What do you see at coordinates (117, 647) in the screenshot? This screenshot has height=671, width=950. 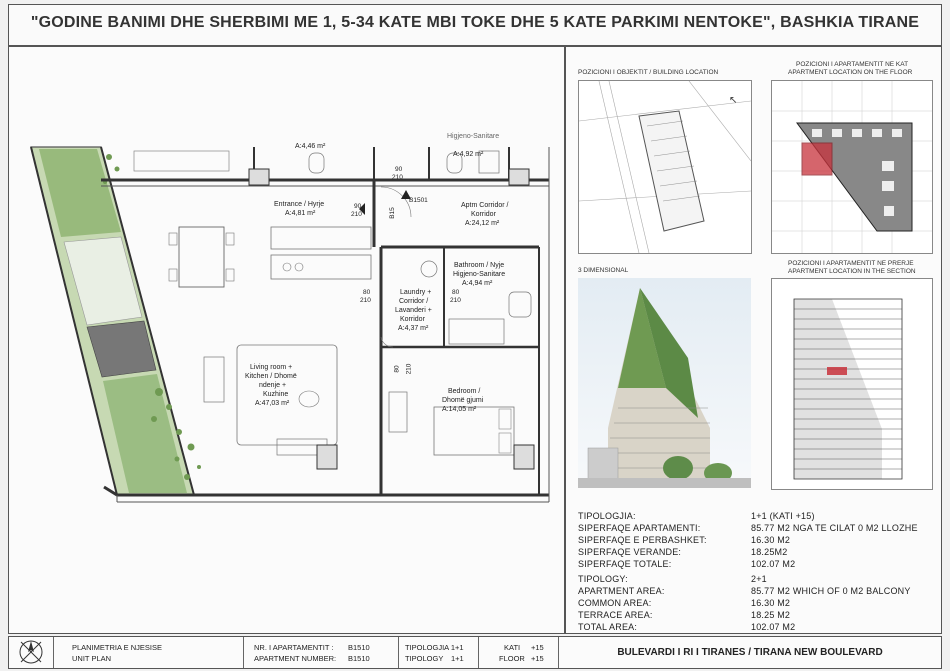 I see `footer-unit-plan-al: PLANIMETRIA E NJESISE` at bounding box center [117, 647].